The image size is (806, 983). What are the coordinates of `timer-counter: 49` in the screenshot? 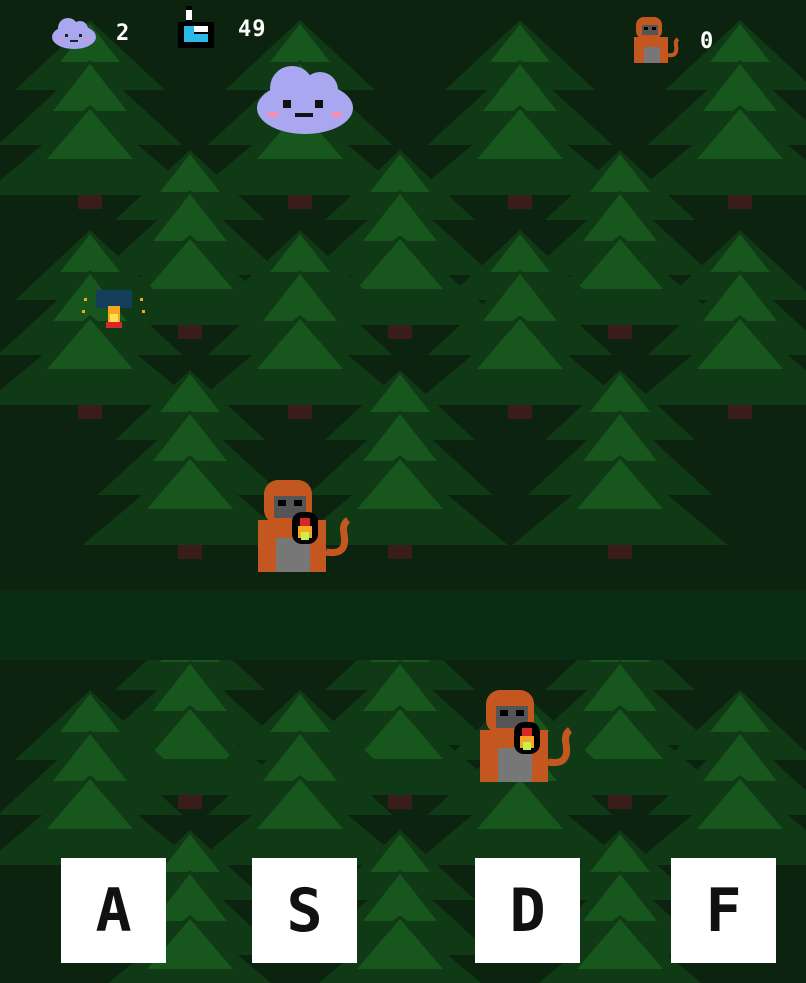 It's located at (219, 29).